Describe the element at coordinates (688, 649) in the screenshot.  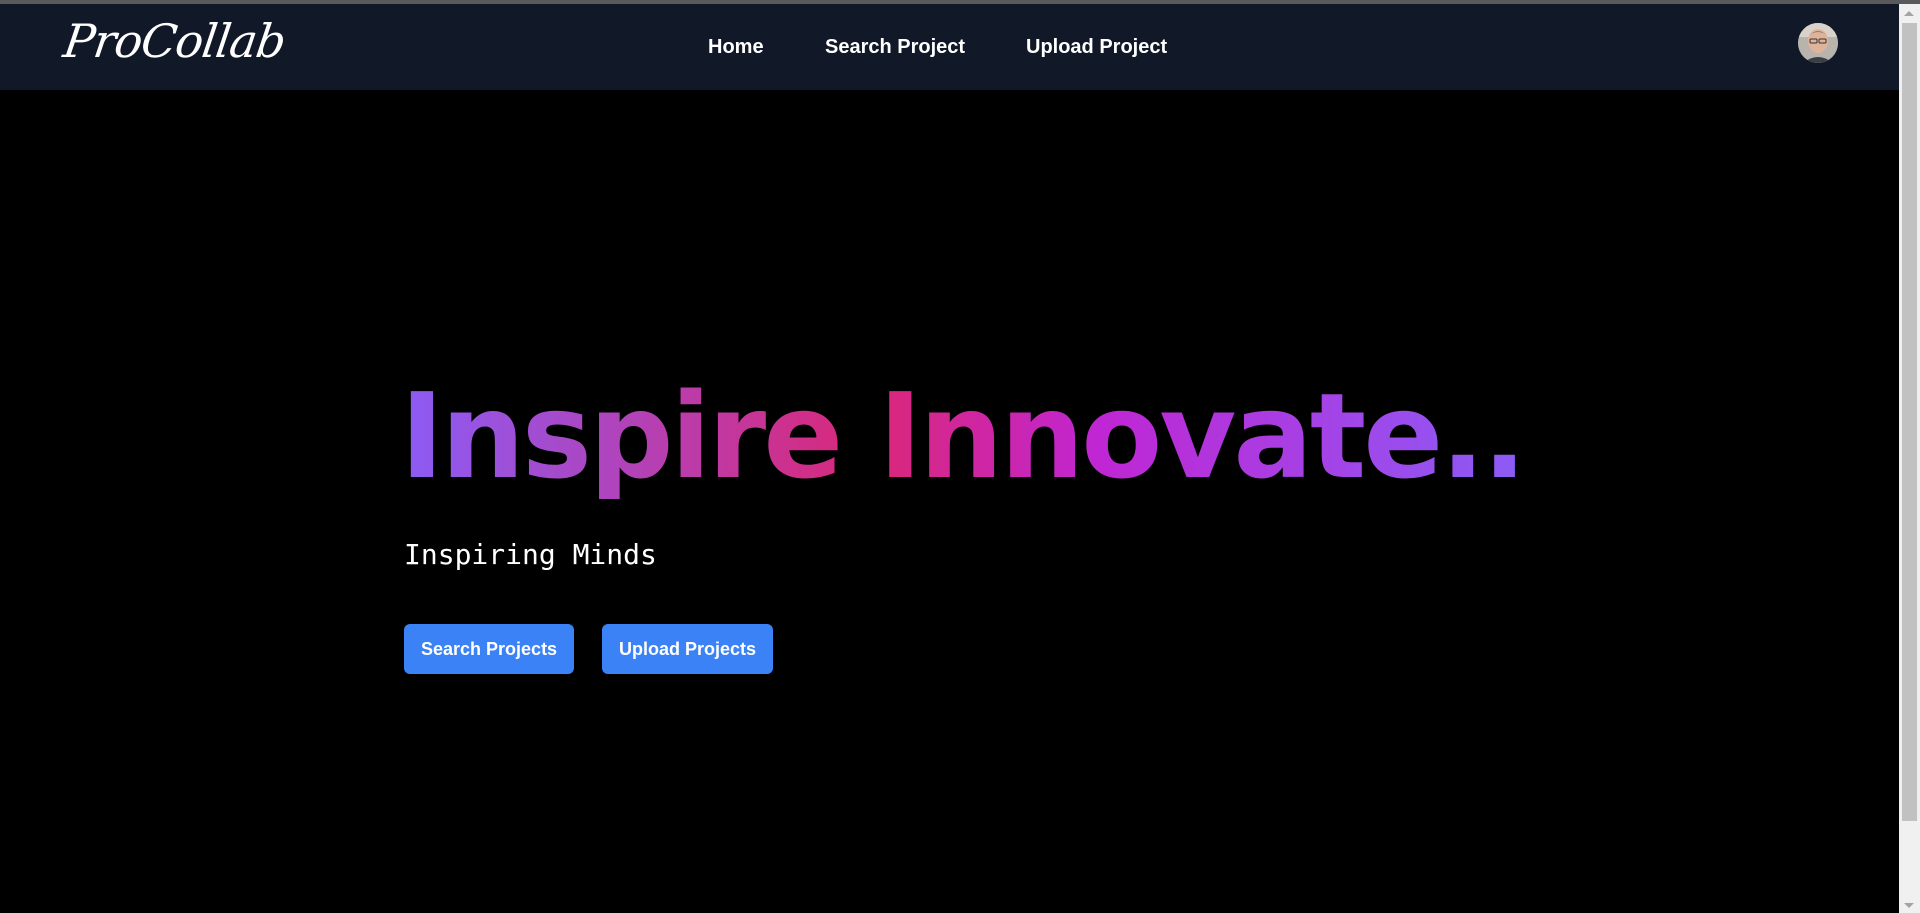
I see `upload-projects-button: Upload Projects` at that location.